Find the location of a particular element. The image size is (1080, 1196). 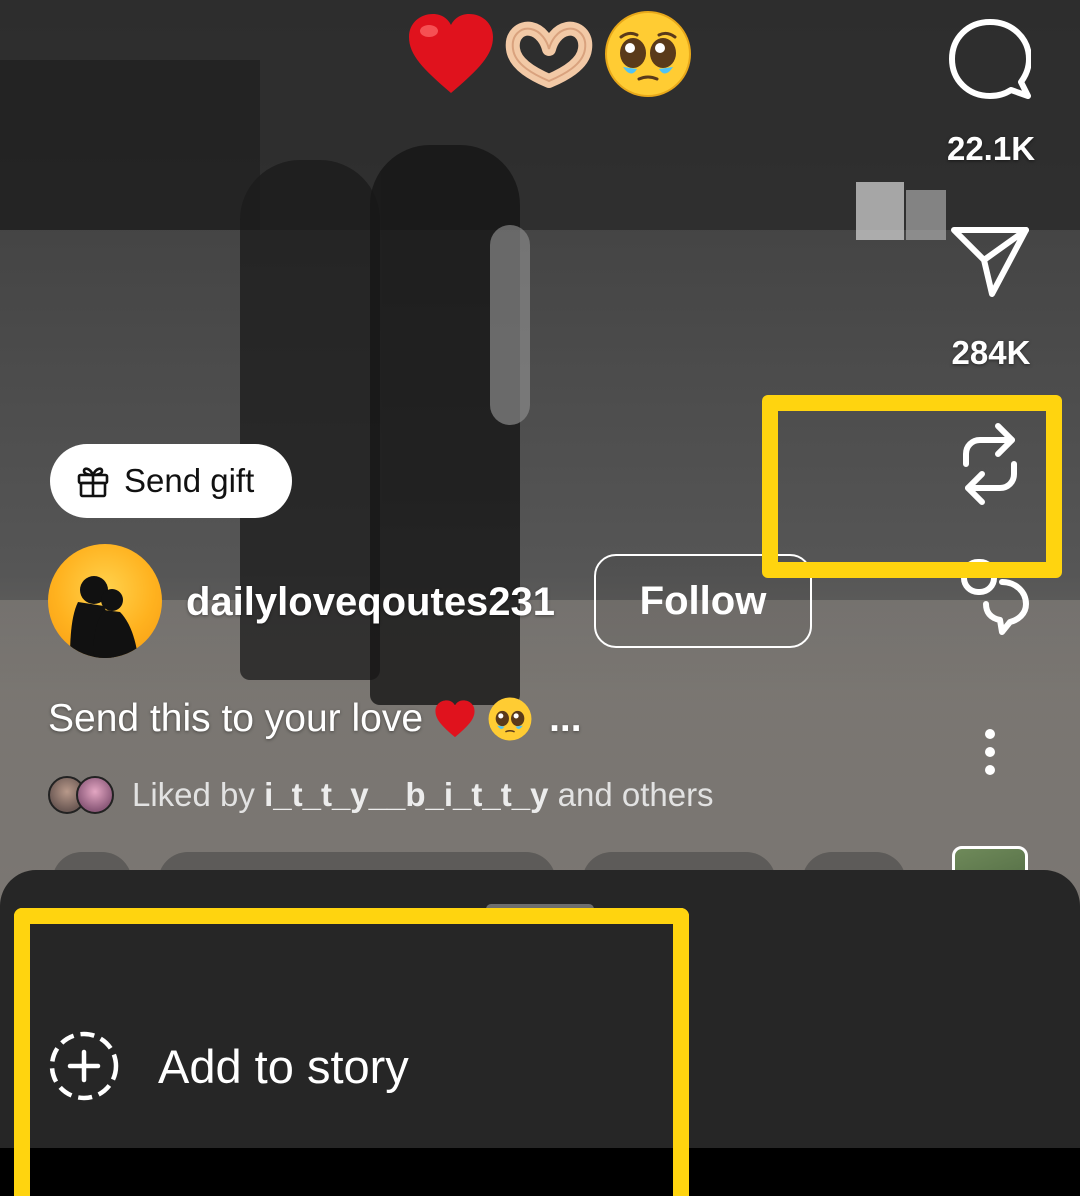

heart-hands-icon is located at coordinates (549, 54).